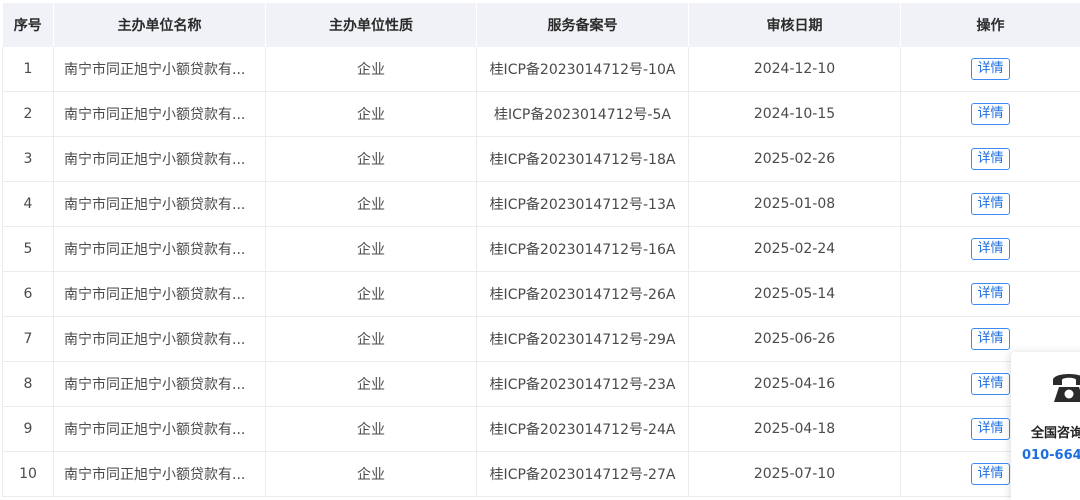 The height and width of the screenshot is (500, 1080). I want to click on table-header: 序号 主办单位名称 主办单位性质 服务备案号 审核日期 操作, so click(541, 25).